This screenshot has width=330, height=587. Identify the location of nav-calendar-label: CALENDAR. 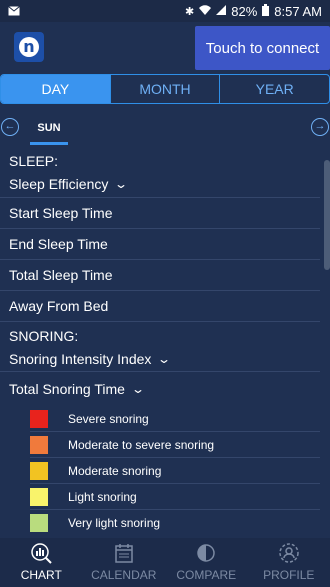
(124, 575).